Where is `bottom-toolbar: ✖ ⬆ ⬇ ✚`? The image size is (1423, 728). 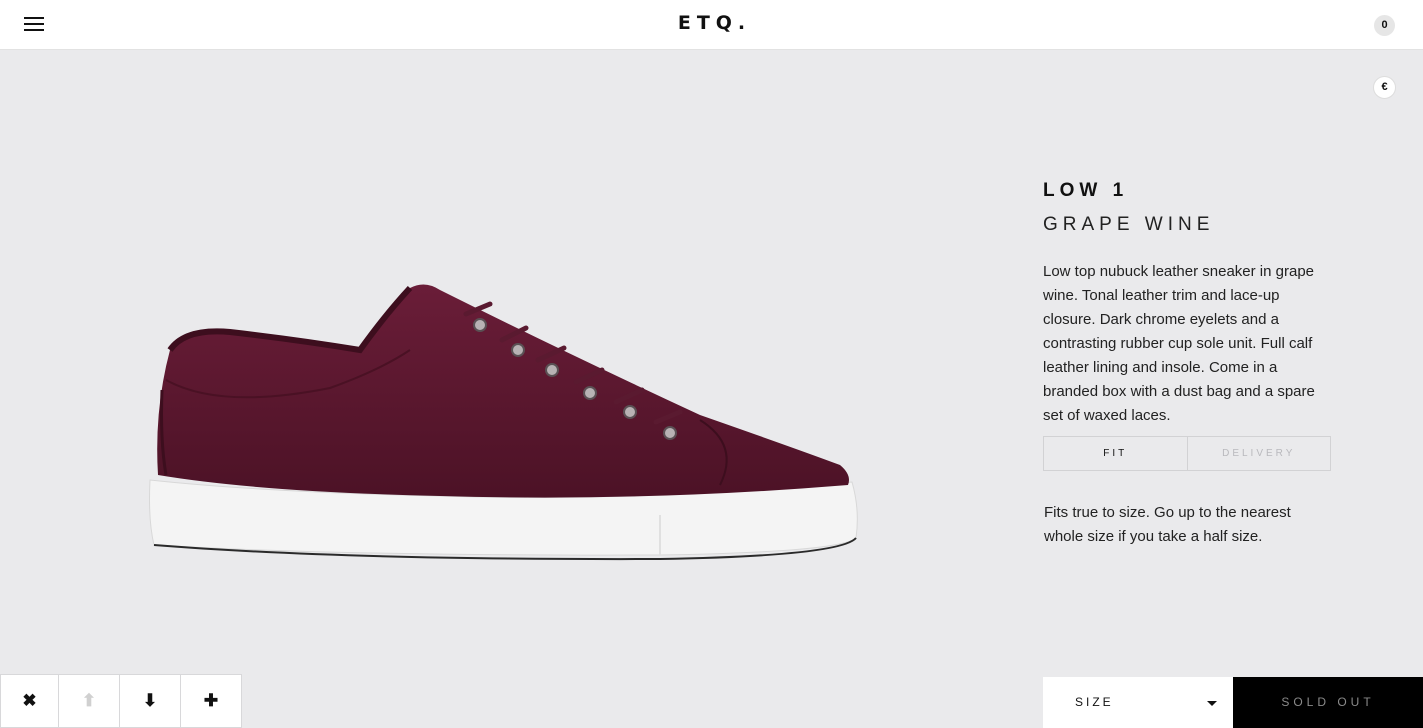 bottom-toolbar: ✖ ⬆ ⬇ ✚ is located at coordinates (121, 701).